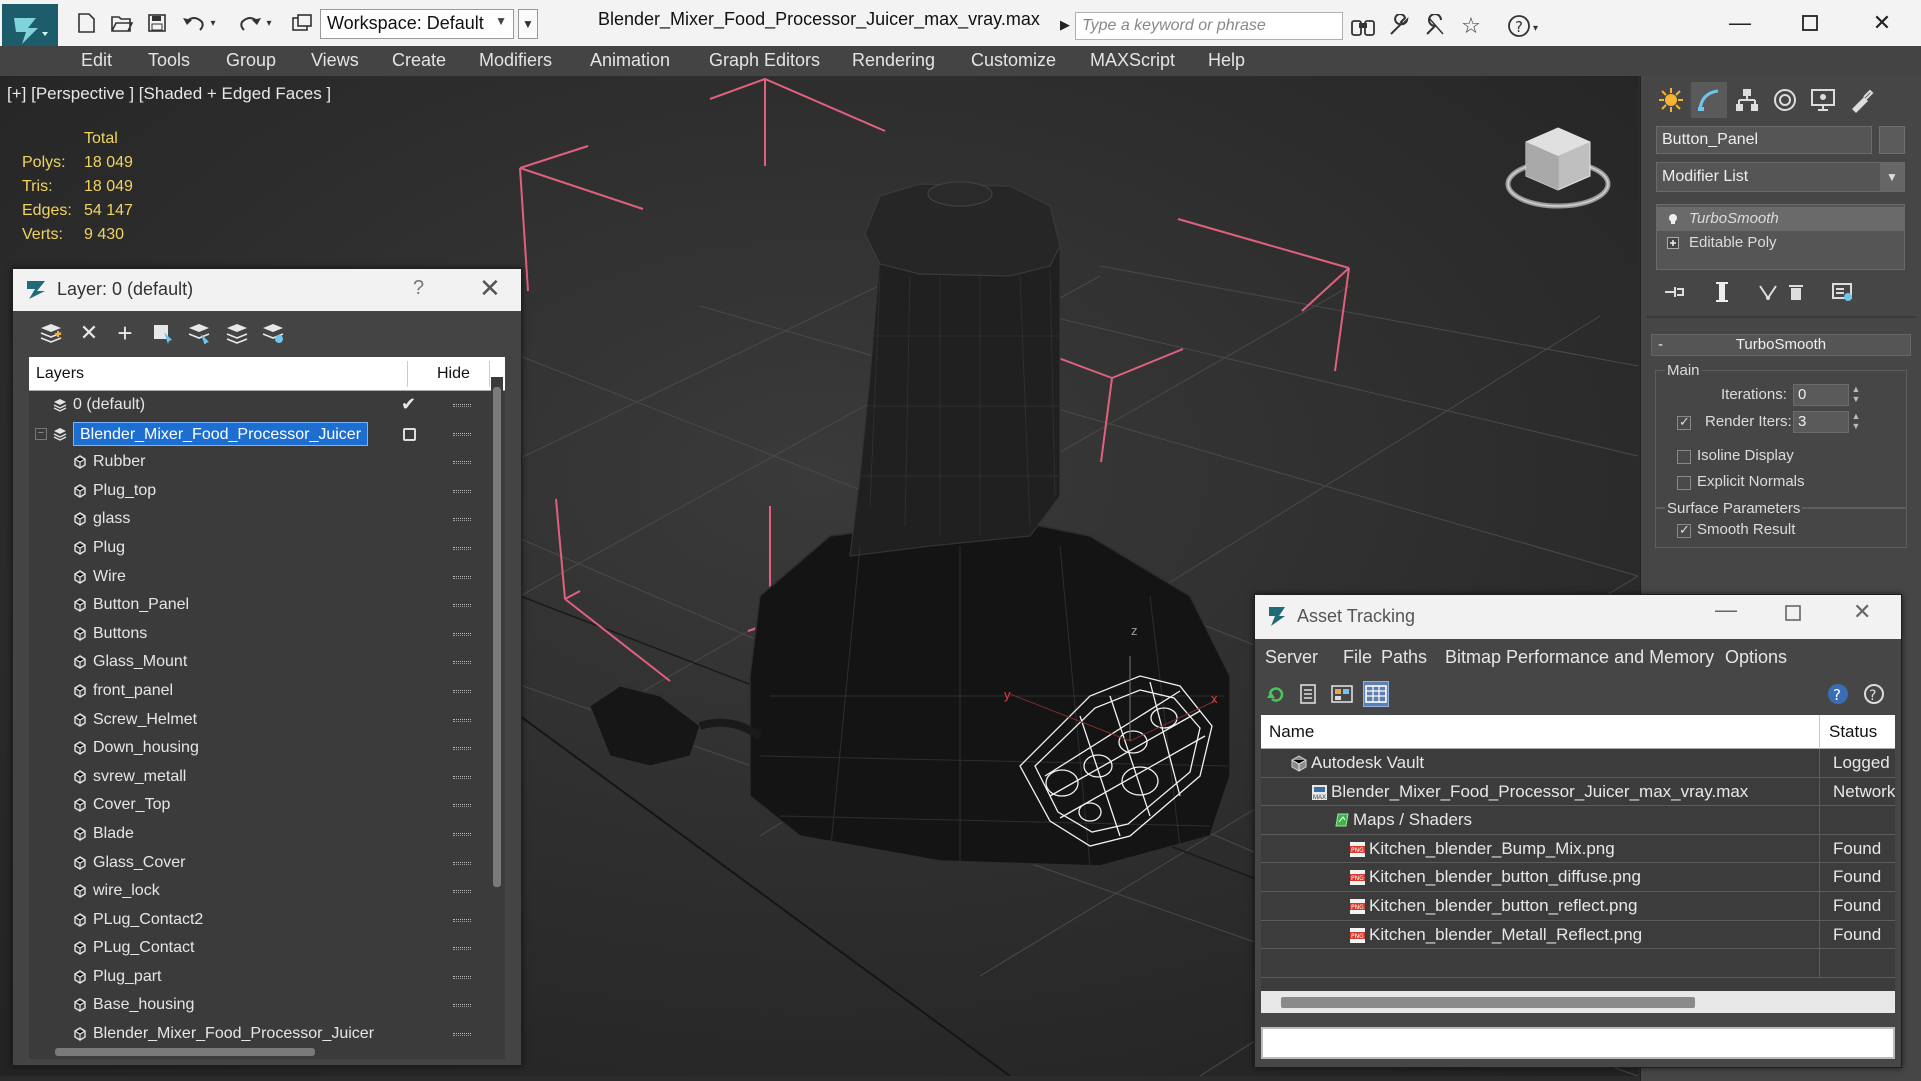 Image resolution: width=1921 pixels, height=1081 pixels. I want to click on new-layer-icon, so click(51, 333).